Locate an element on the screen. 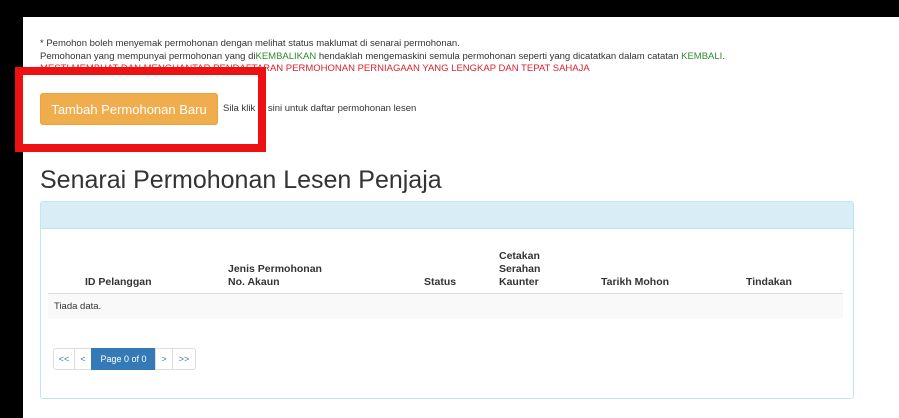 The height and width of the screenshot is (418, 899). pager-first-button: << is located at coordinates (64, 359).